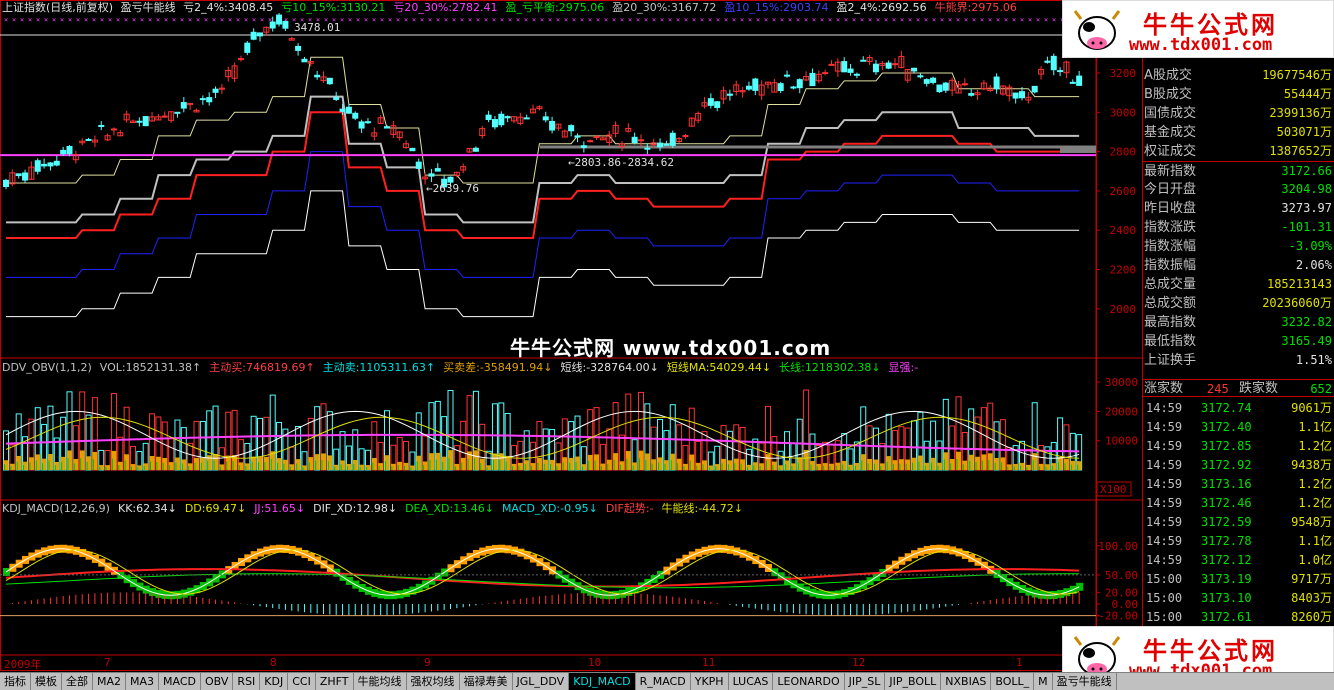  Describe the element at coordinates (433, 681) in the screenshot. I see `tab-强权均线: 强权均线` at that location.